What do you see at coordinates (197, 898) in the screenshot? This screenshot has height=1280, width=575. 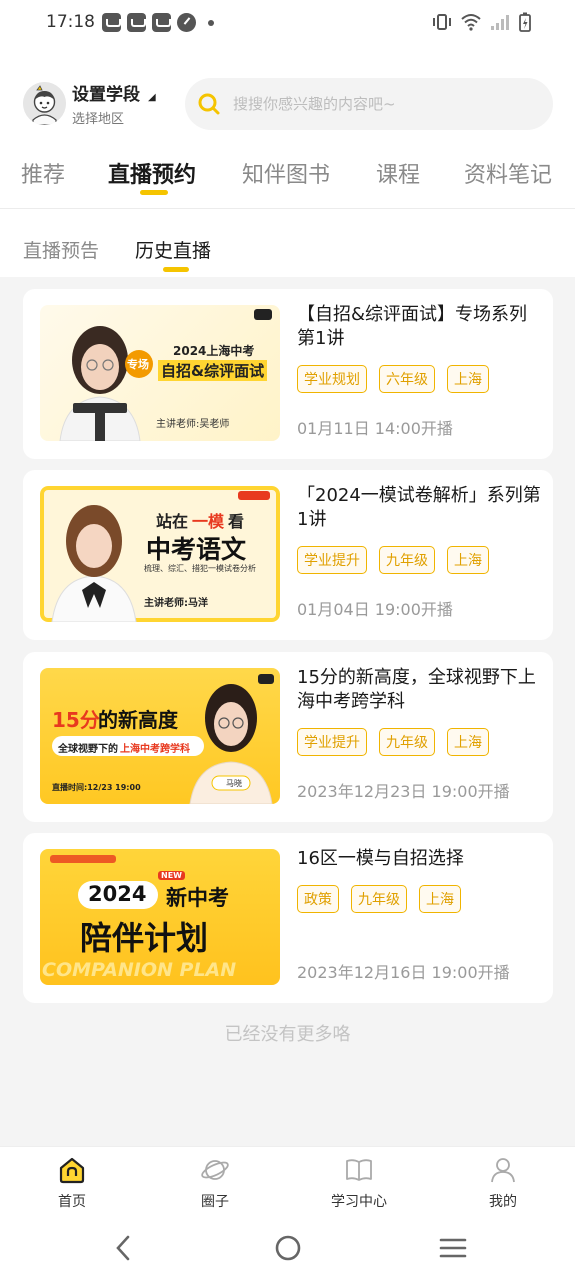 I see `thumb-line1: 新中考` at bounding box center [197, 898].